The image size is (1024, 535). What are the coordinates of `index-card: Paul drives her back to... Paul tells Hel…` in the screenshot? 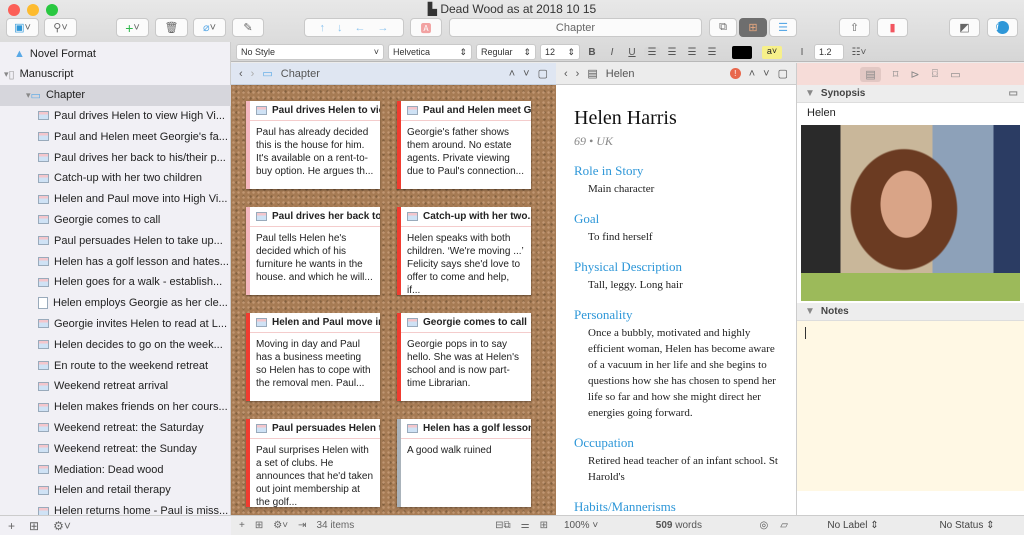 It's located at (313, 251).